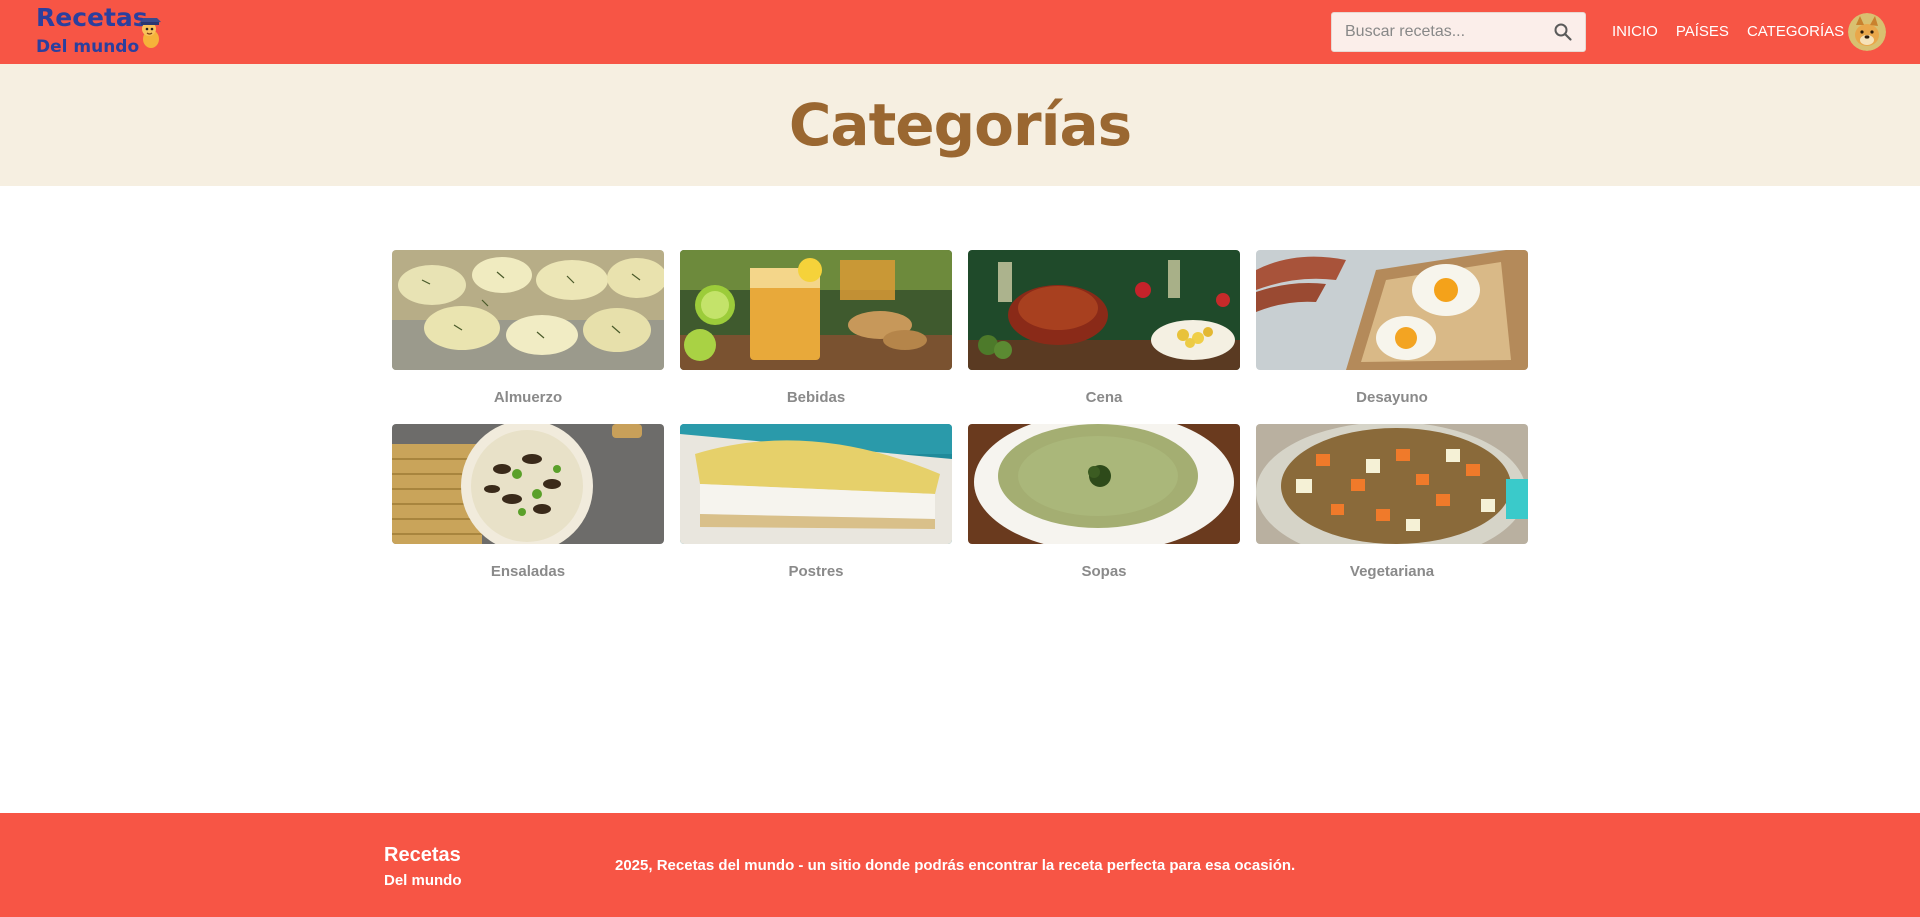 The width and height of the screenshot is (1920, 917). Describe the element at coordinates (422, 855) in the screenshot. I see `footer-logo-title: Recetas` at that location.